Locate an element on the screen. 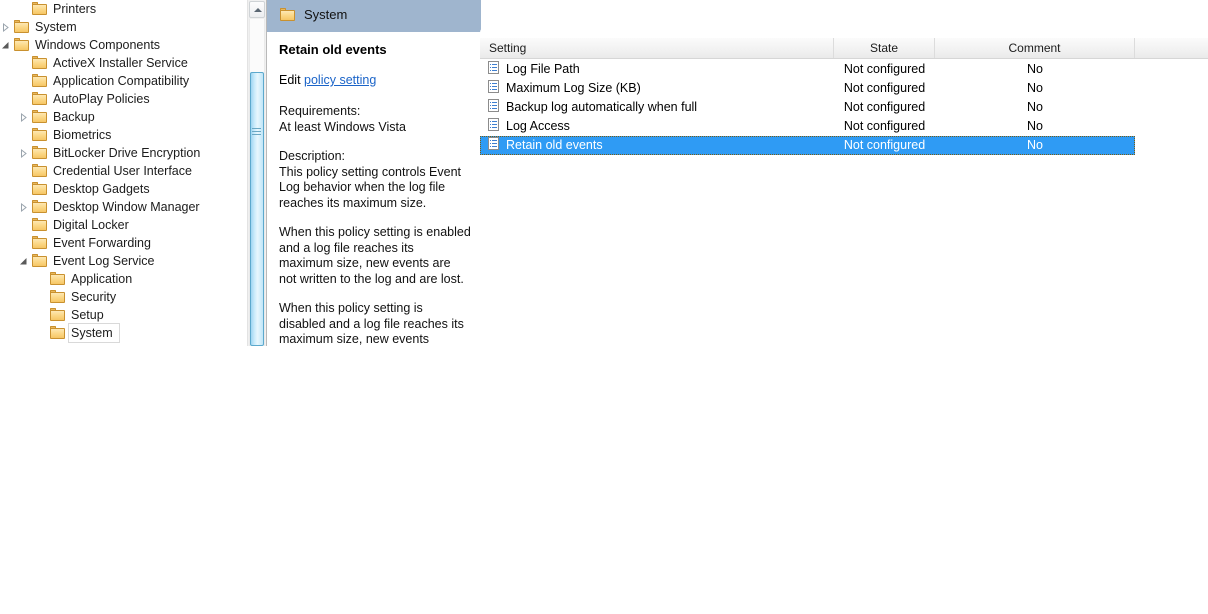 The width and height of the screenshot is (1208, 614). cell-setting: Log File Path is located at coordinates (657, 69).